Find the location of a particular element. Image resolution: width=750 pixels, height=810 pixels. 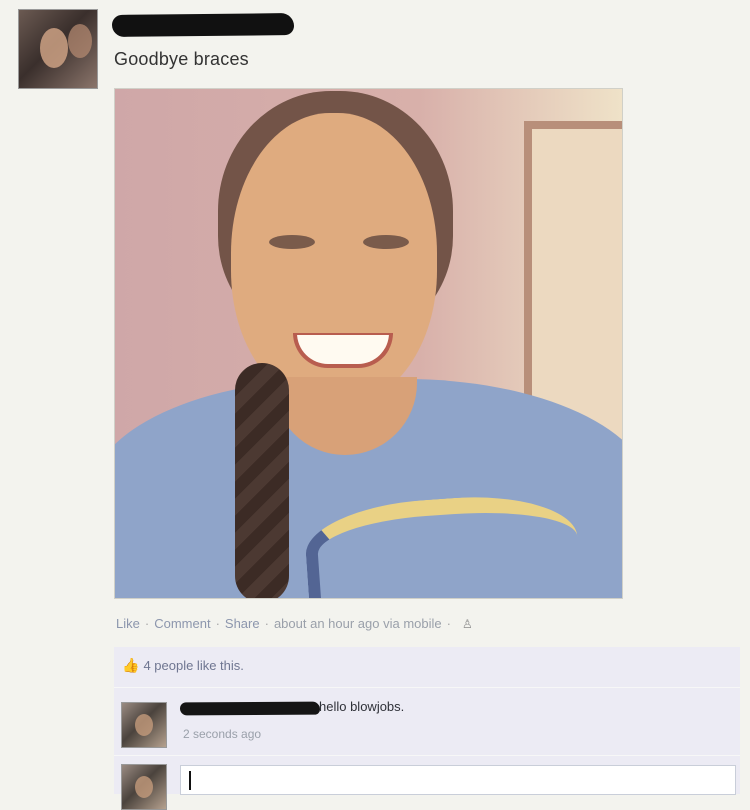

photo-left-eye is located at coordinates (292, 242).